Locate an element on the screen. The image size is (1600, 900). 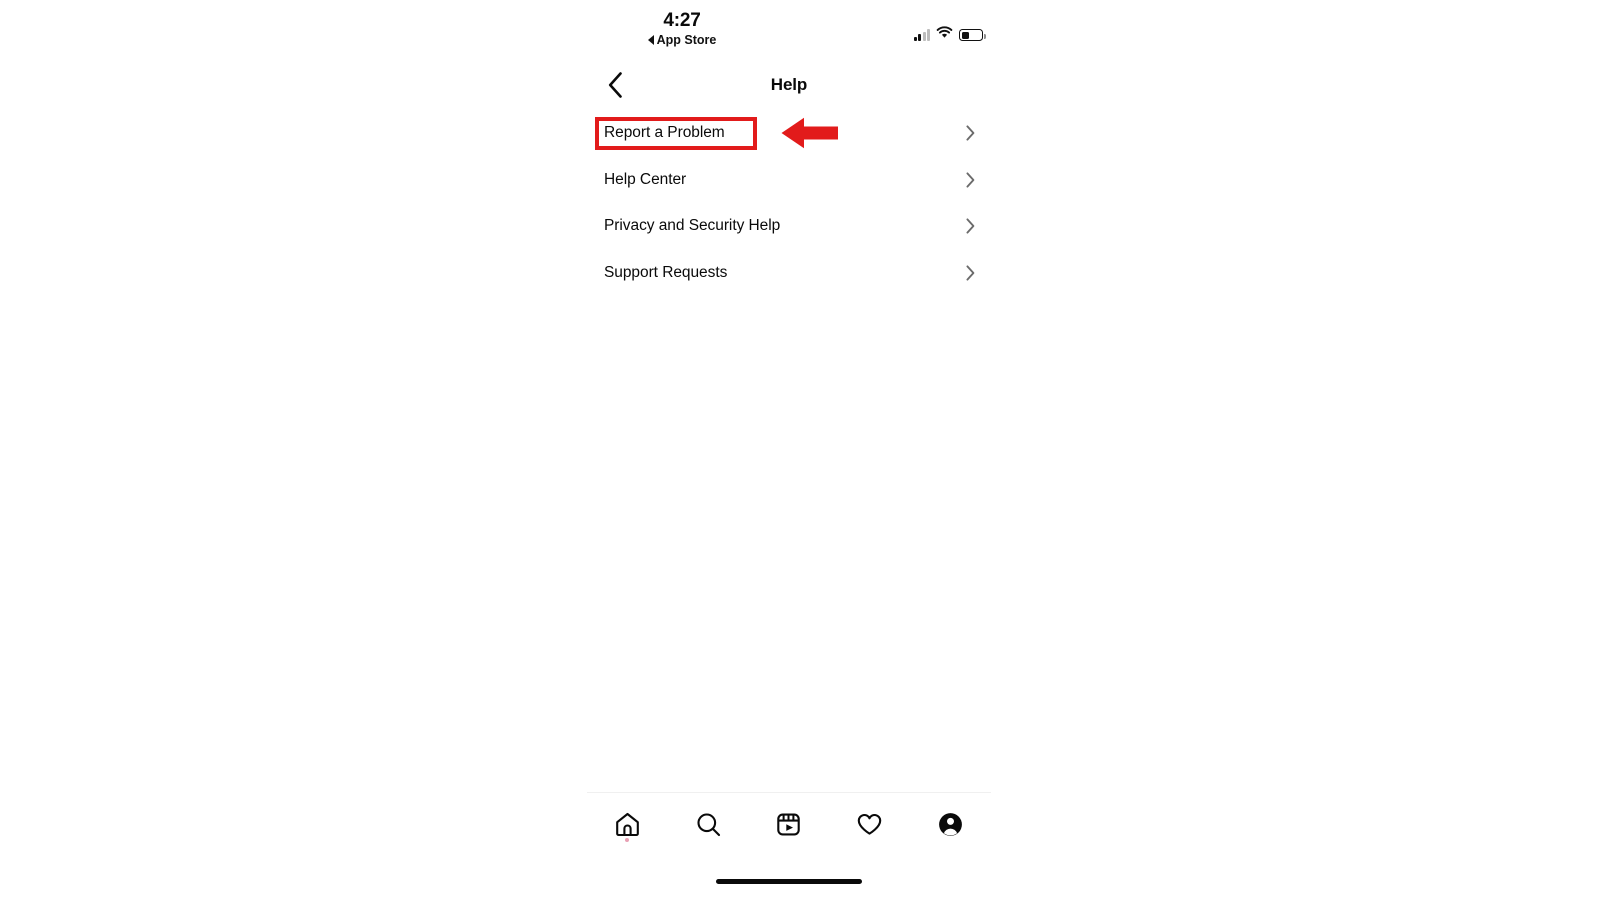
home-tab-notification-dot is located at coordinates (627, 840).